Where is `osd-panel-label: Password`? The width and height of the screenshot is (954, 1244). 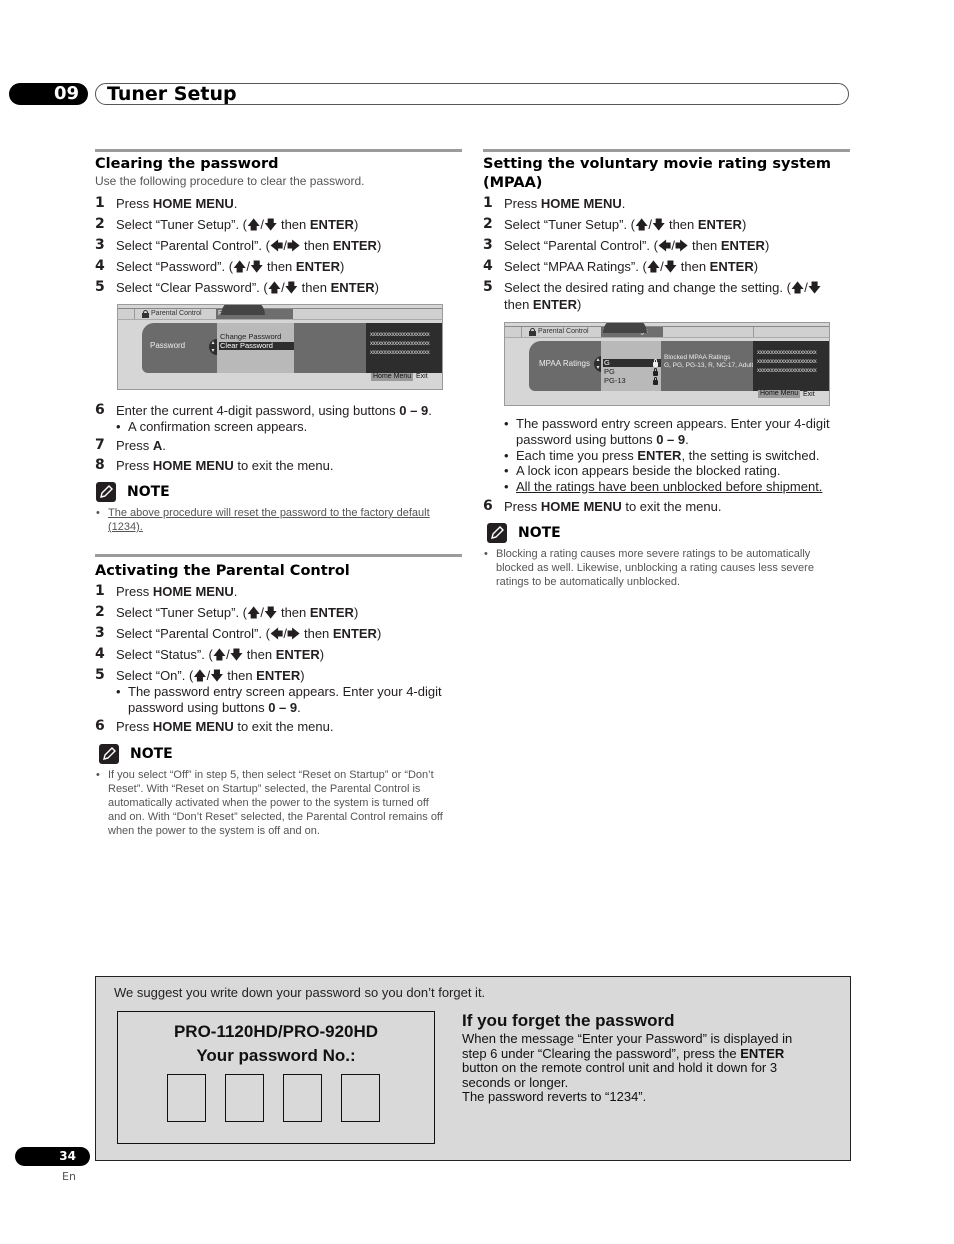
osd-panel-label: Password is located at coordinates (168, 345).